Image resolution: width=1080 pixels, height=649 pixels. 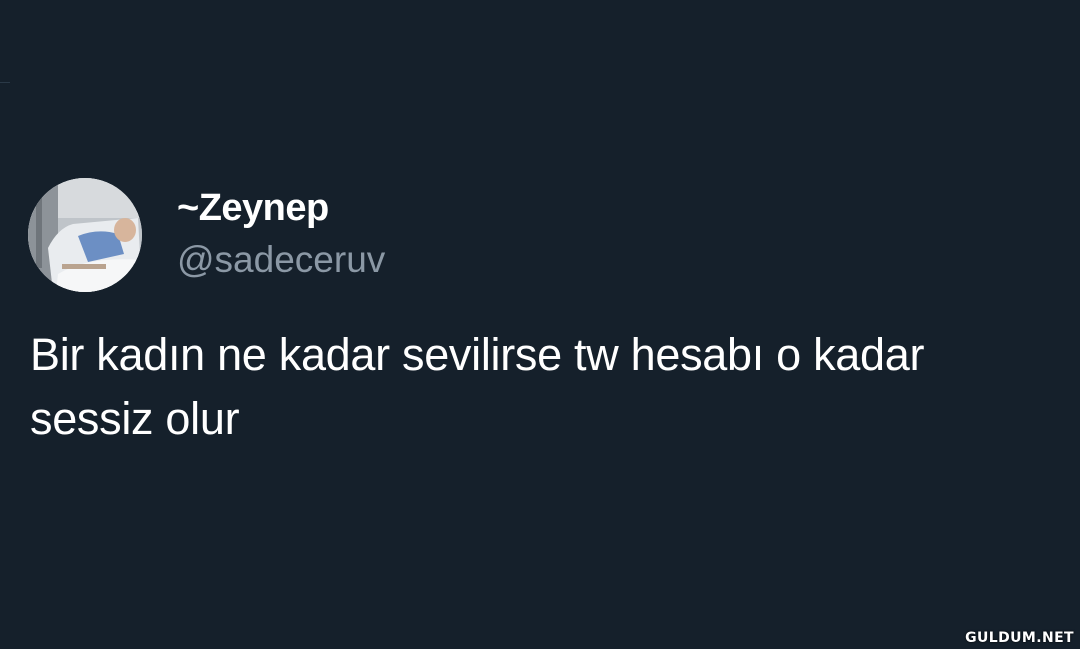 I want to click on watermark: GULDUM.NET, so click(x=1019, y=638).